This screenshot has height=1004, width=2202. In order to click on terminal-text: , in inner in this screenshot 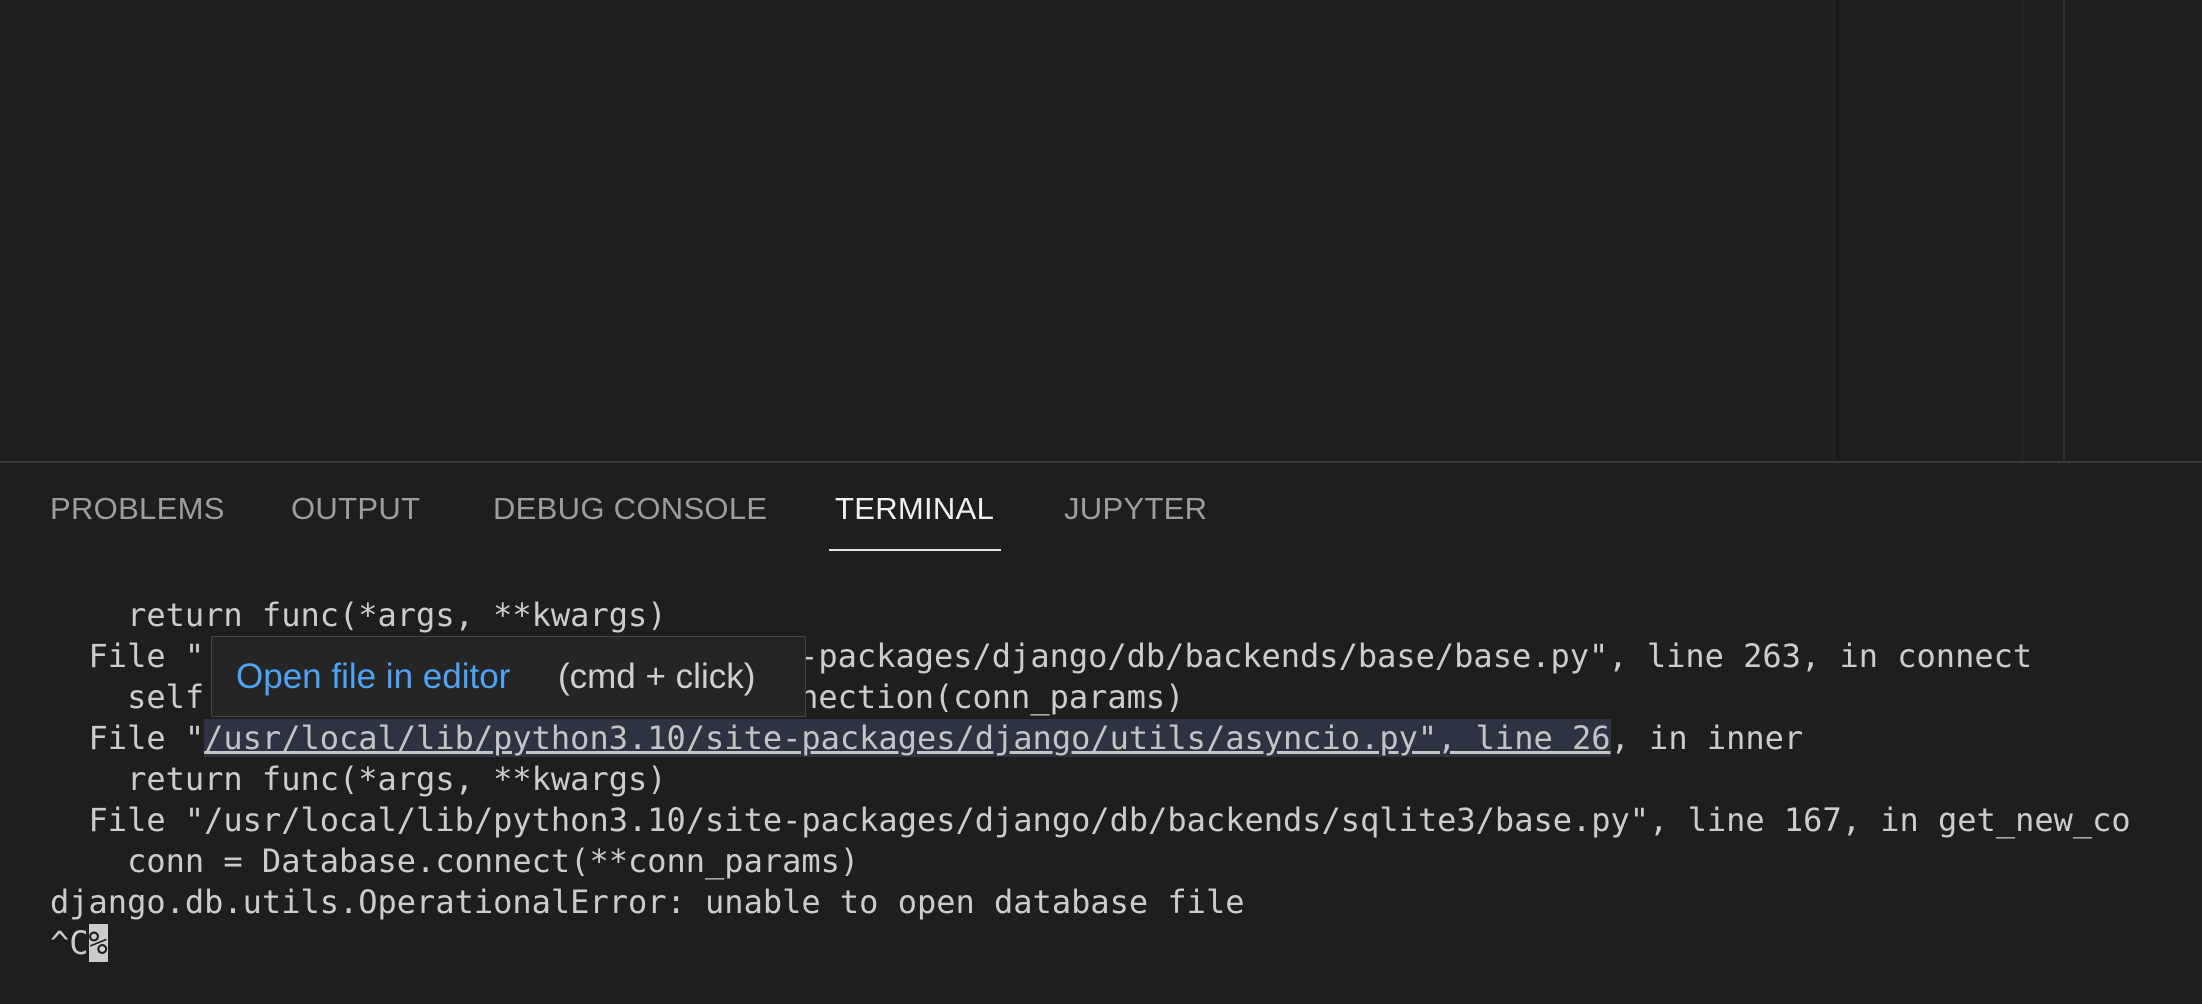, I will do `click(1707, 738)`.